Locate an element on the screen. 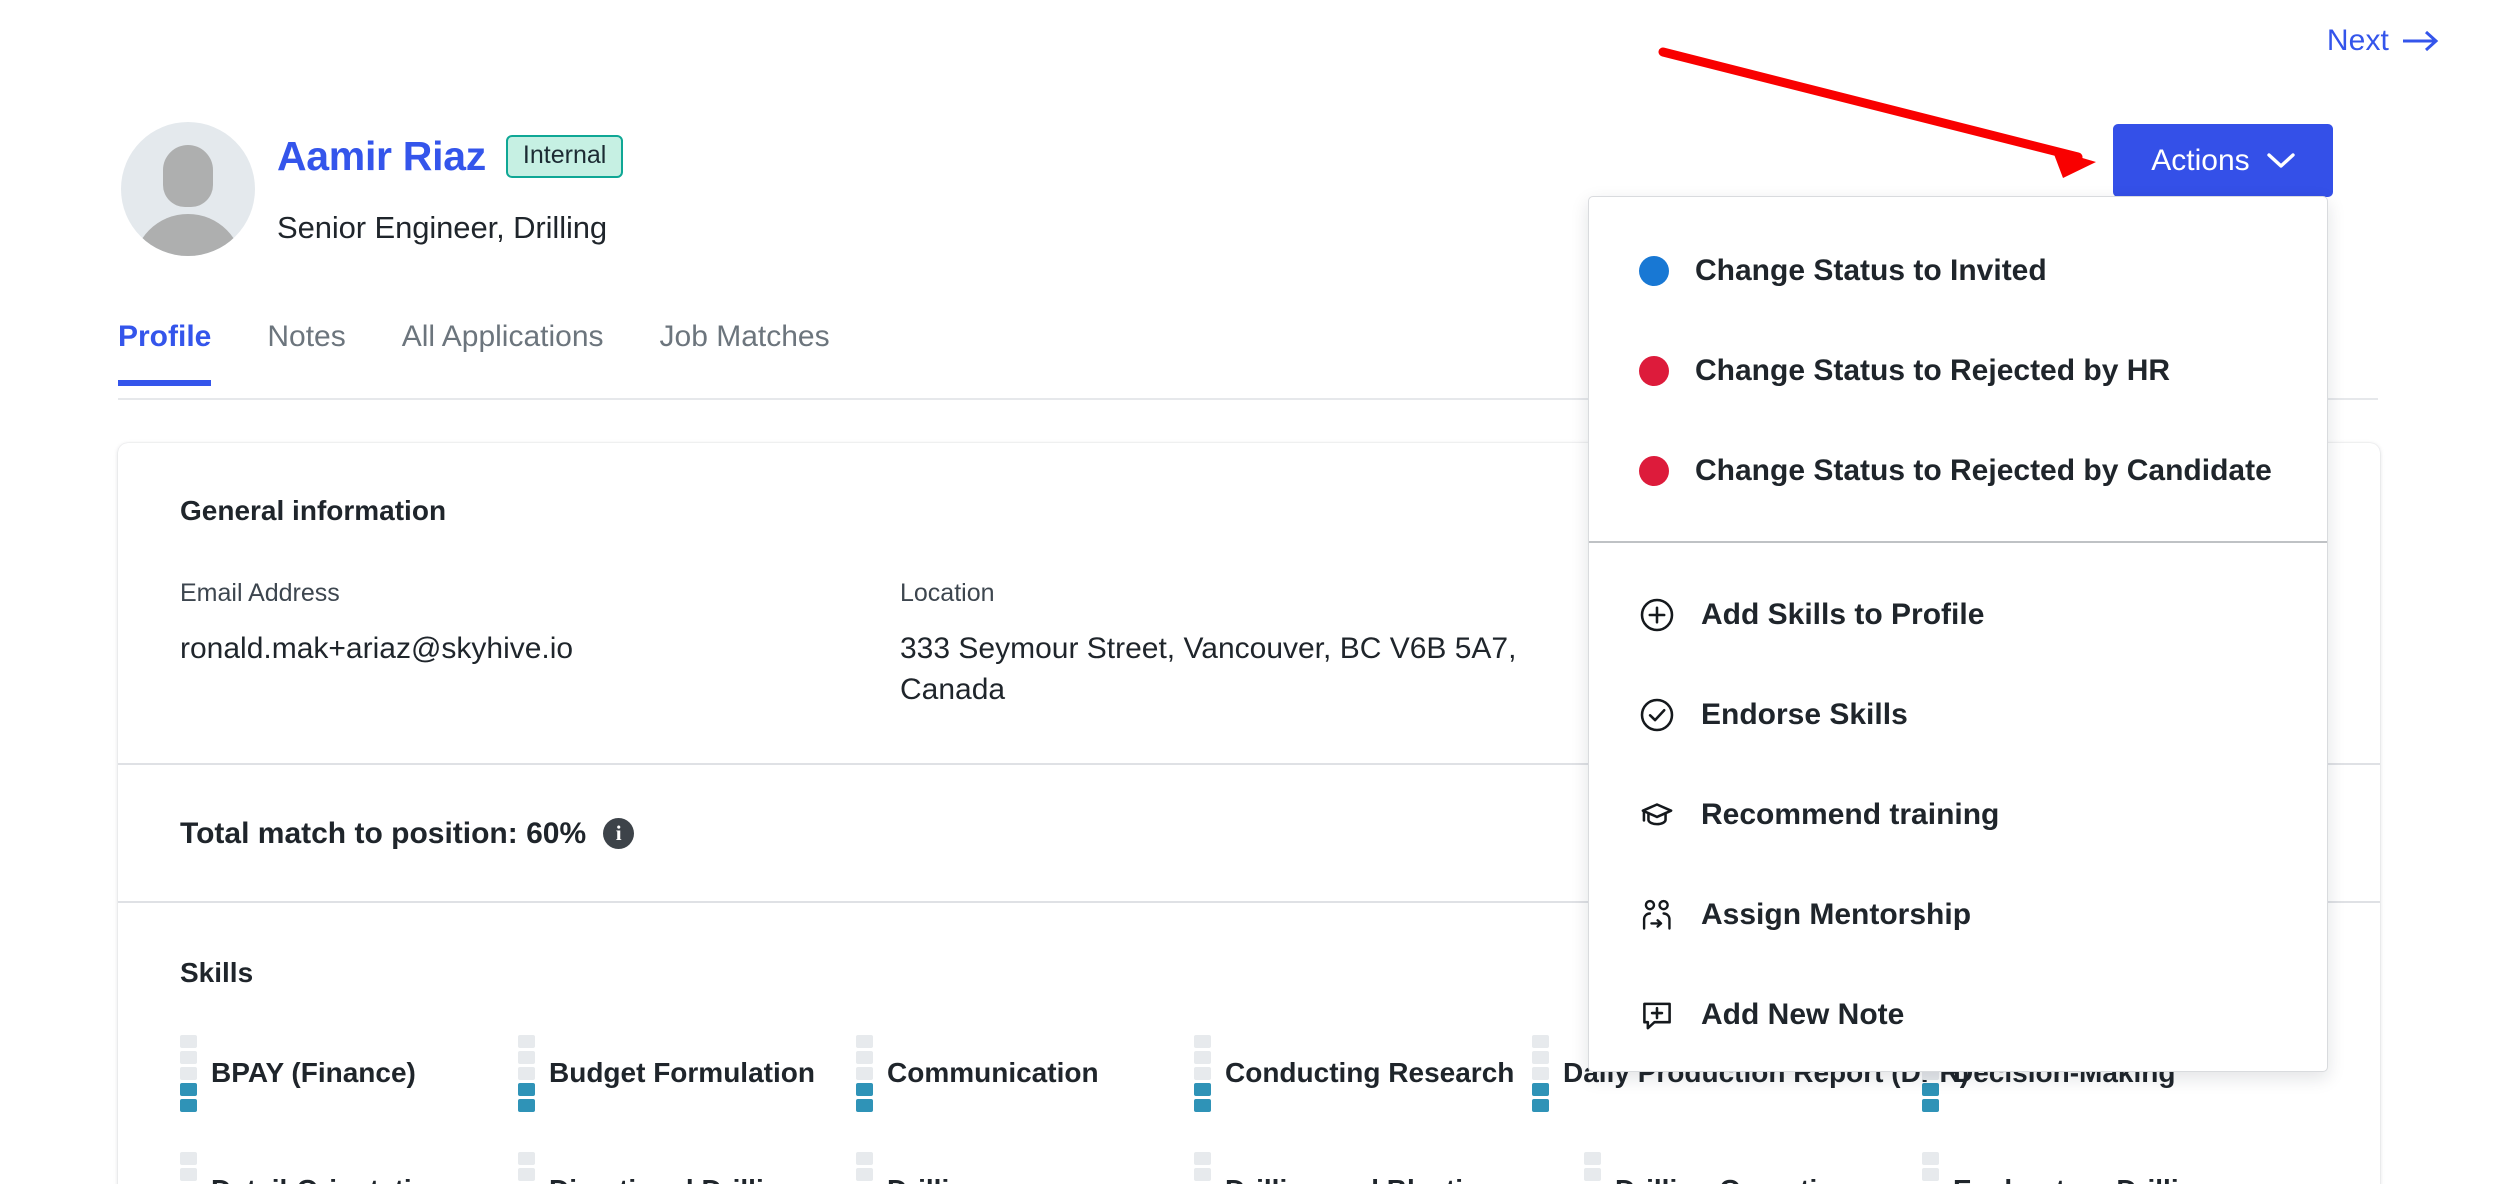  menu-item-label: Change Status to Rejected by Candidate is located at coordinates (1983, 470).